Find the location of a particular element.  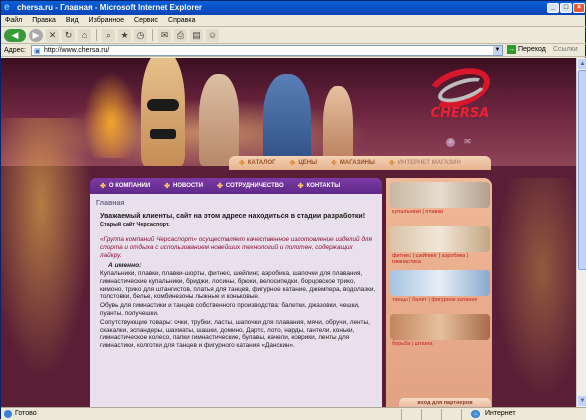

security-zone: Интернет is located at coordinates (500, 413).